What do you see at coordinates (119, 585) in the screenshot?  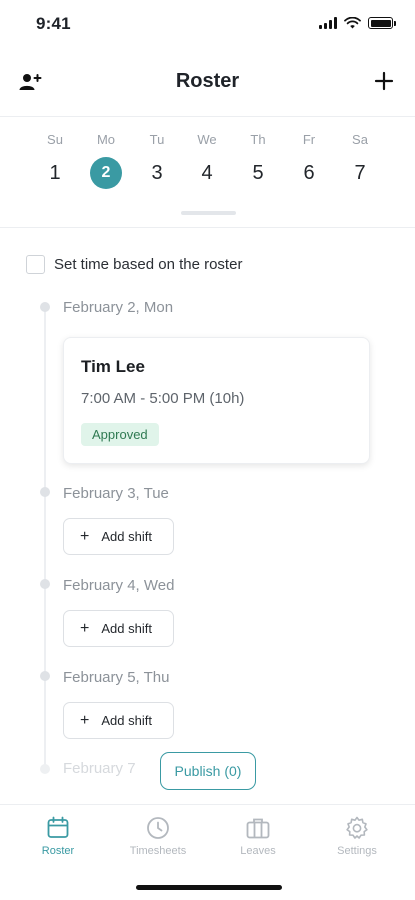 I see `date-label: February 4, Wed` at bounding box center [119, 585].